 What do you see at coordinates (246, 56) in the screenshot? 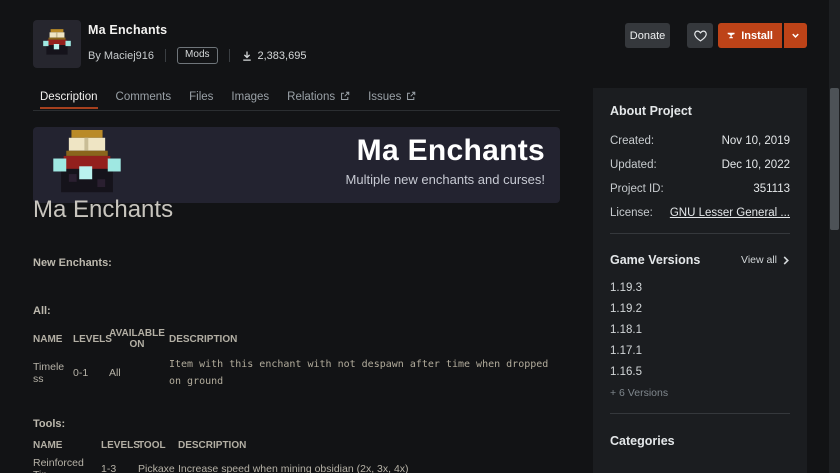
I see `download-icon` at bounding box center [246, 56].